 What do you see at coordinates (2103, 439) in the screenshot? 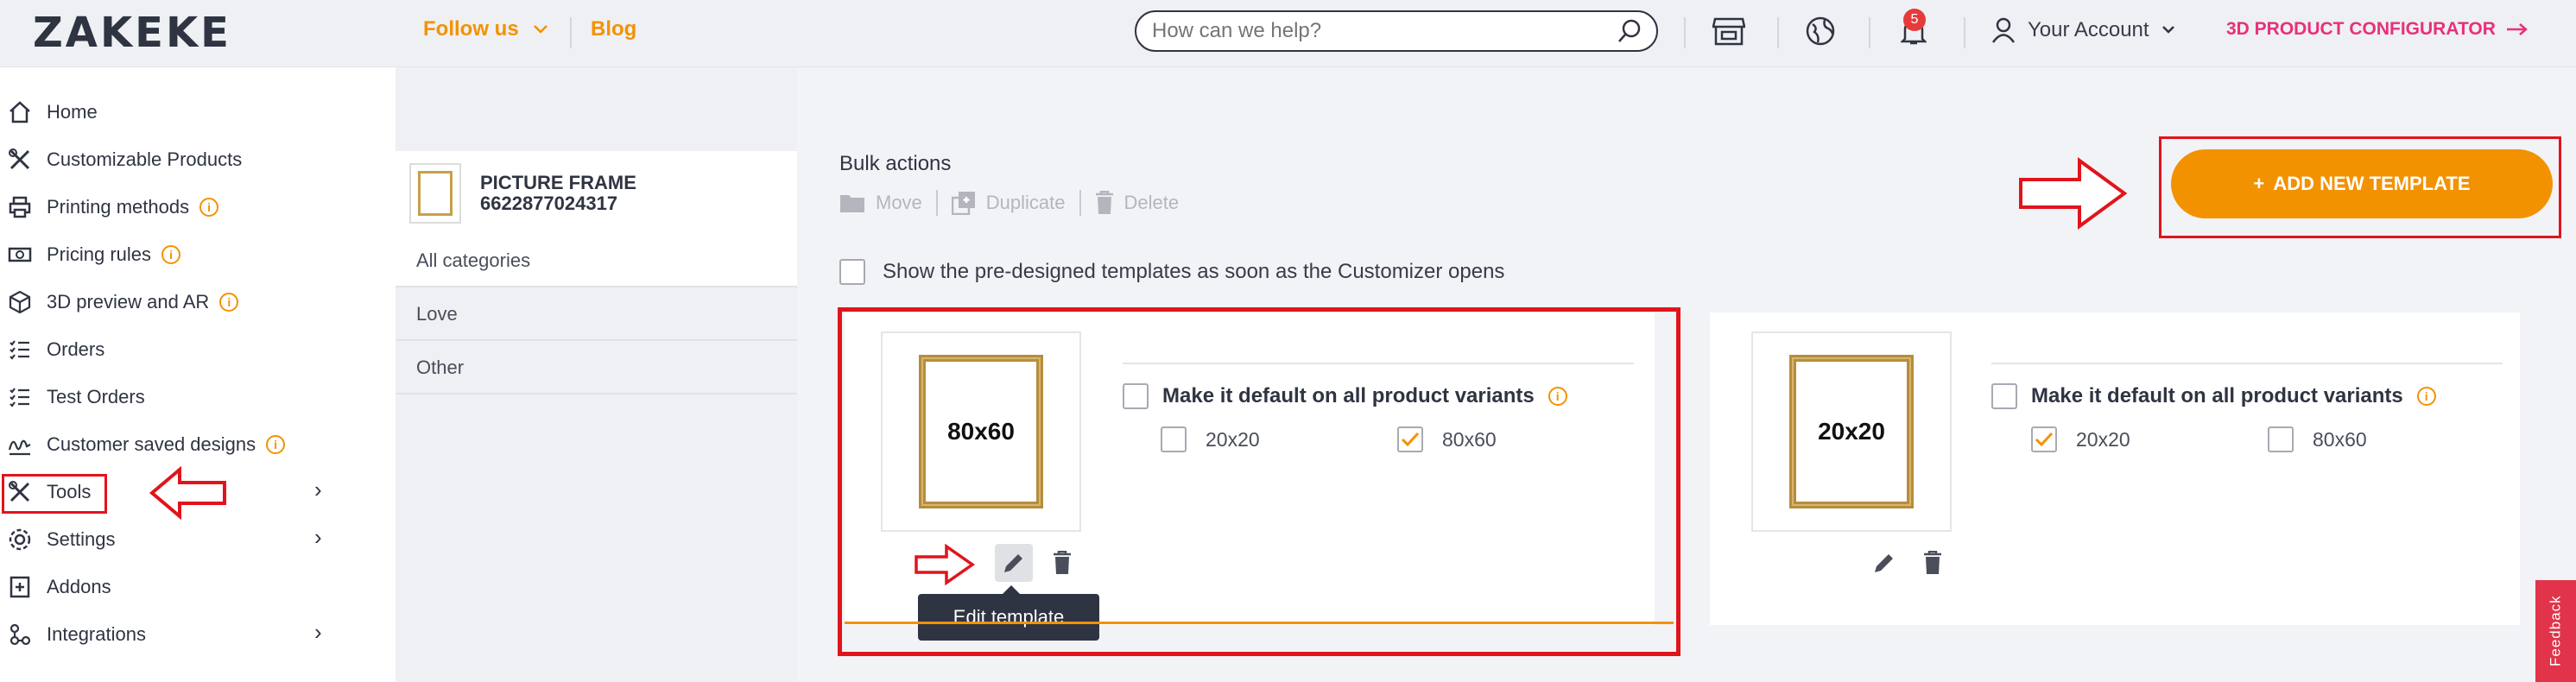
I see `variant-label: 20x20` at bounding box center [2103, 439].